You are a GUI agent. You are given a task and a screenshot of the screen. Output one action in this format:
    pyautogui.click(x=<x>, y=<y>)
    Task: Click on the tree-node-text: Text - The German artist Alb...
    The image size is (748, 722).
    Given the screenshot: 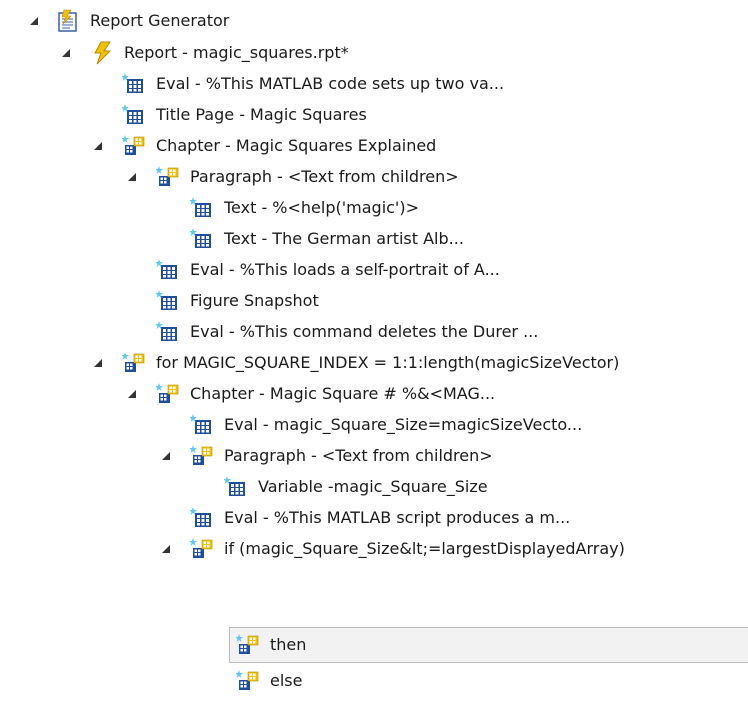 What is the action you would take?
    pyautogui.click(x=327, y=238)
    